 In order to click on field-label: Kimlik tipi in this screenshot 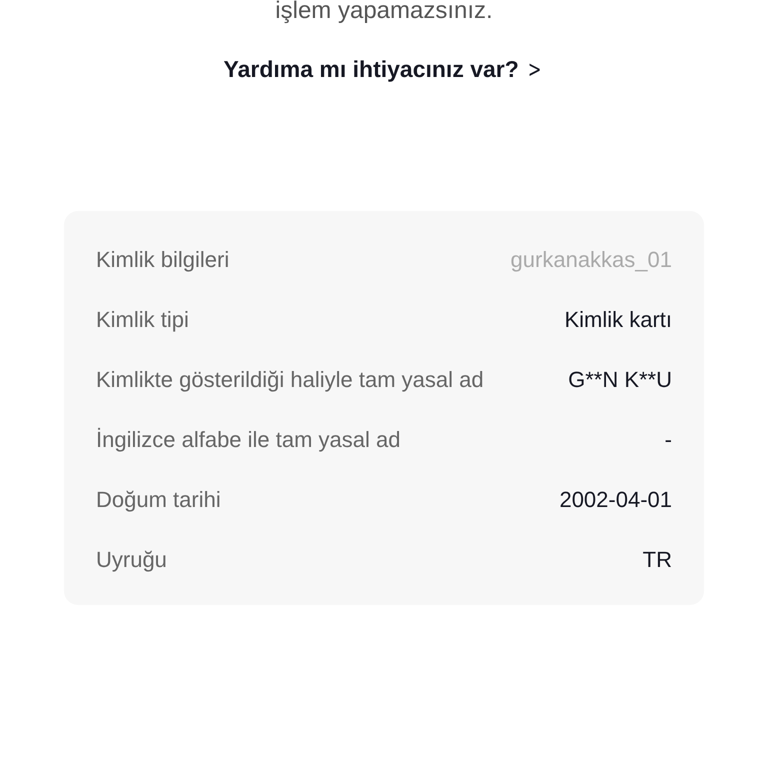, I will do `click(142, 320)`.